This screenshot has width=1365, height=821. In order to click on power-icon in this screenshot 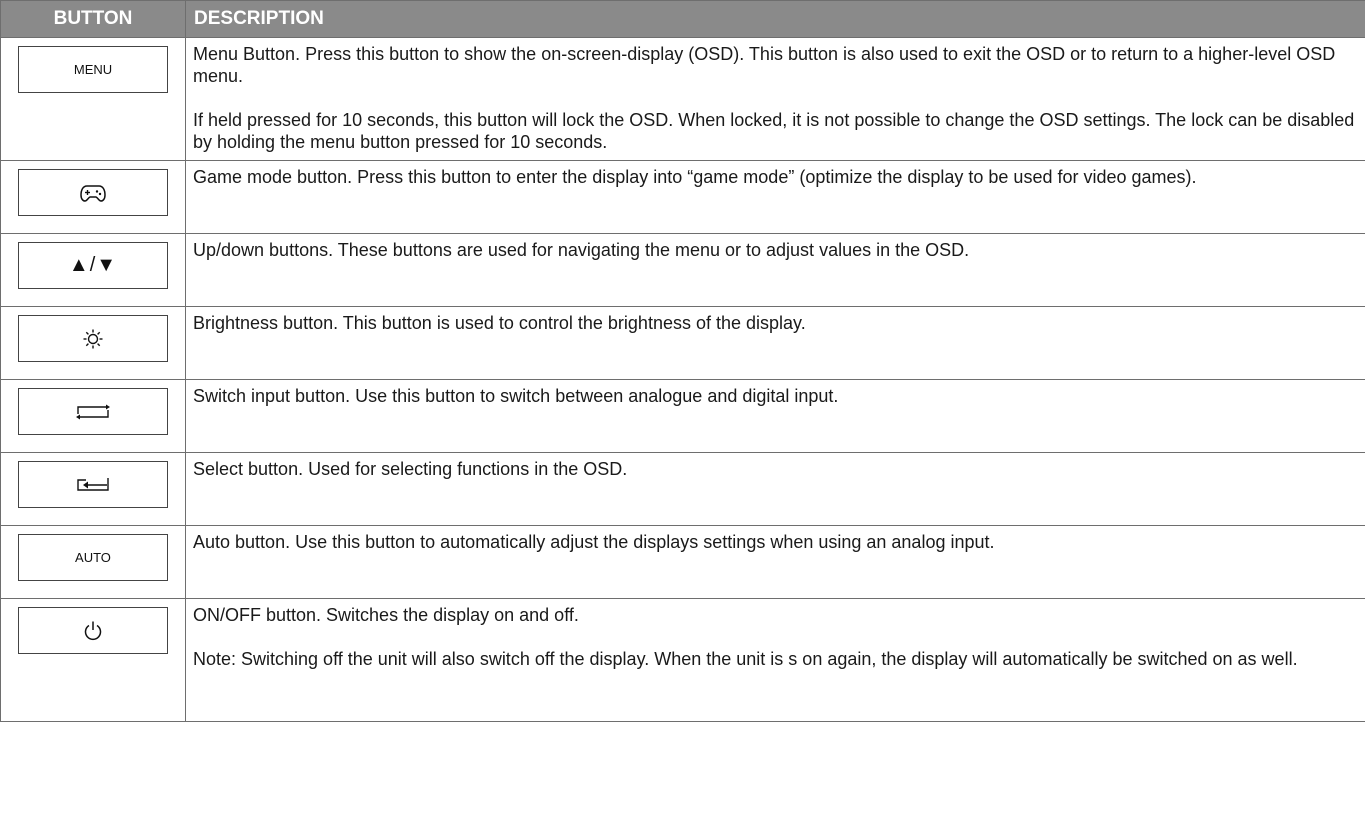, I will do `click(93, 630)`.